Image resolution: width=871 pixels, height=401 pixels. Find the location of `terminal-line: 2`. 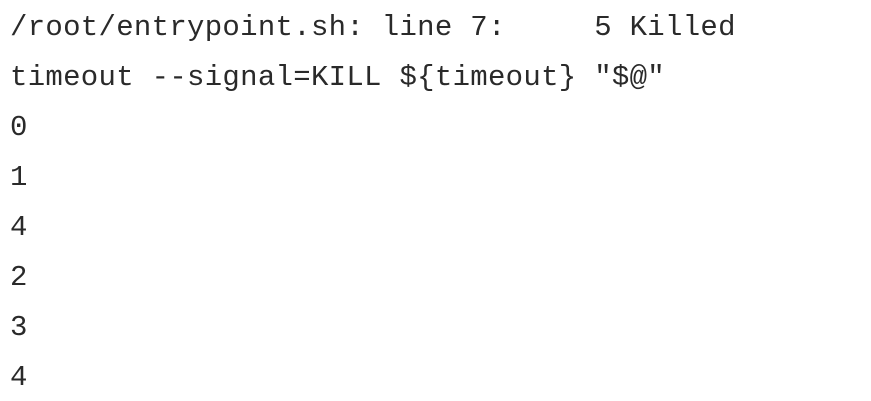

terminal-line: 2 is located at coordinates (19, 277).